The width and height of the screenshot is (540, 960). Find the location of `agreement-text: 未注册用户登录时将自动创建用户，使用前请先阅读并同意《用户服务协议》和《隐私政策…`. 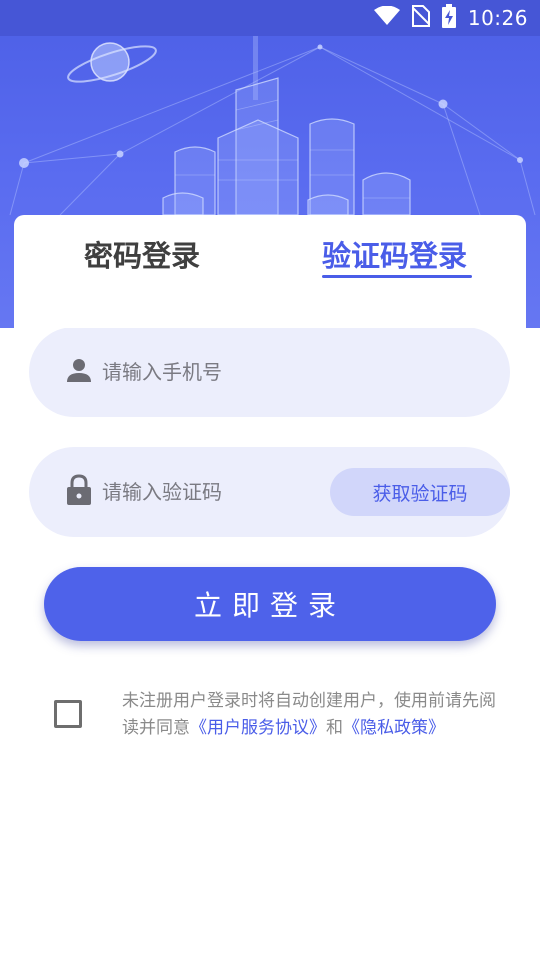

agreement-text: 未注册用户登录时将自动创建用户，使用前请先阅读并同意《用户服务协议》和《隐私政策… is located at coordinates (317, 715).